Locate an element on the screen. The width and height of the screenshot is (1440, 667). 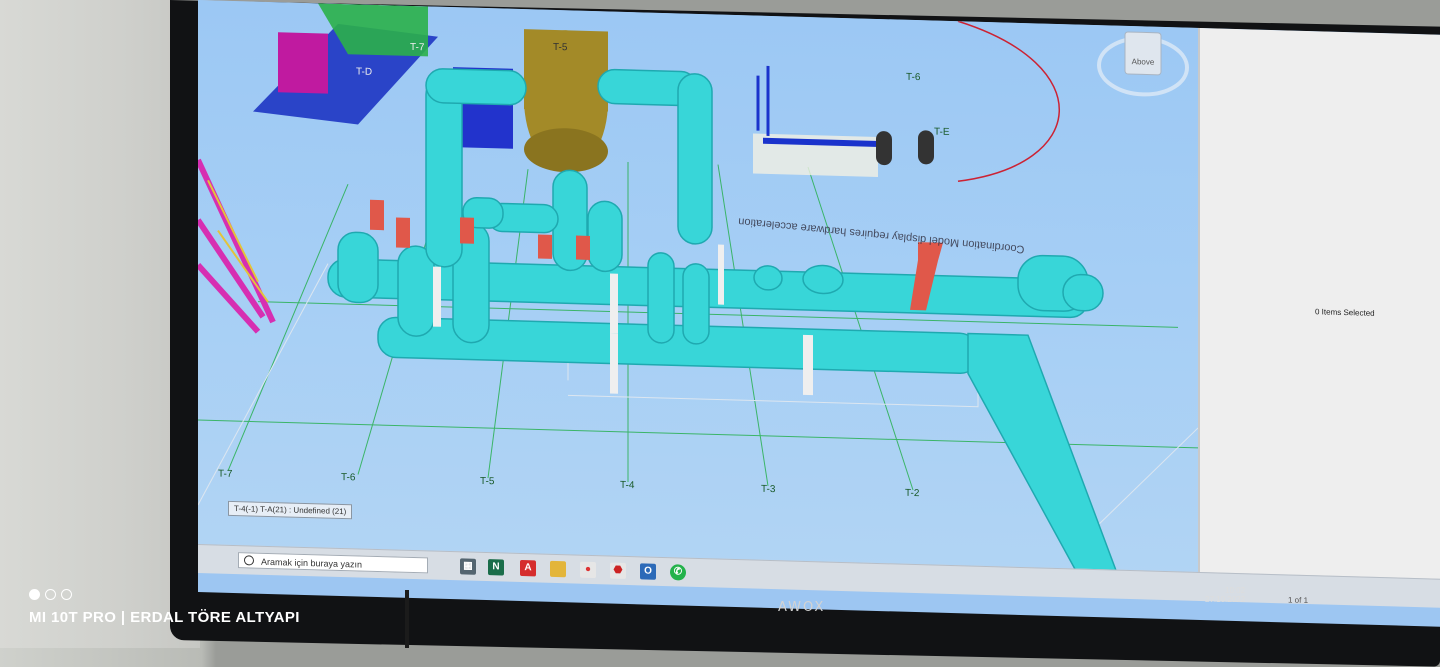
grid-label: T-4 is located at coordinates (627, 485).